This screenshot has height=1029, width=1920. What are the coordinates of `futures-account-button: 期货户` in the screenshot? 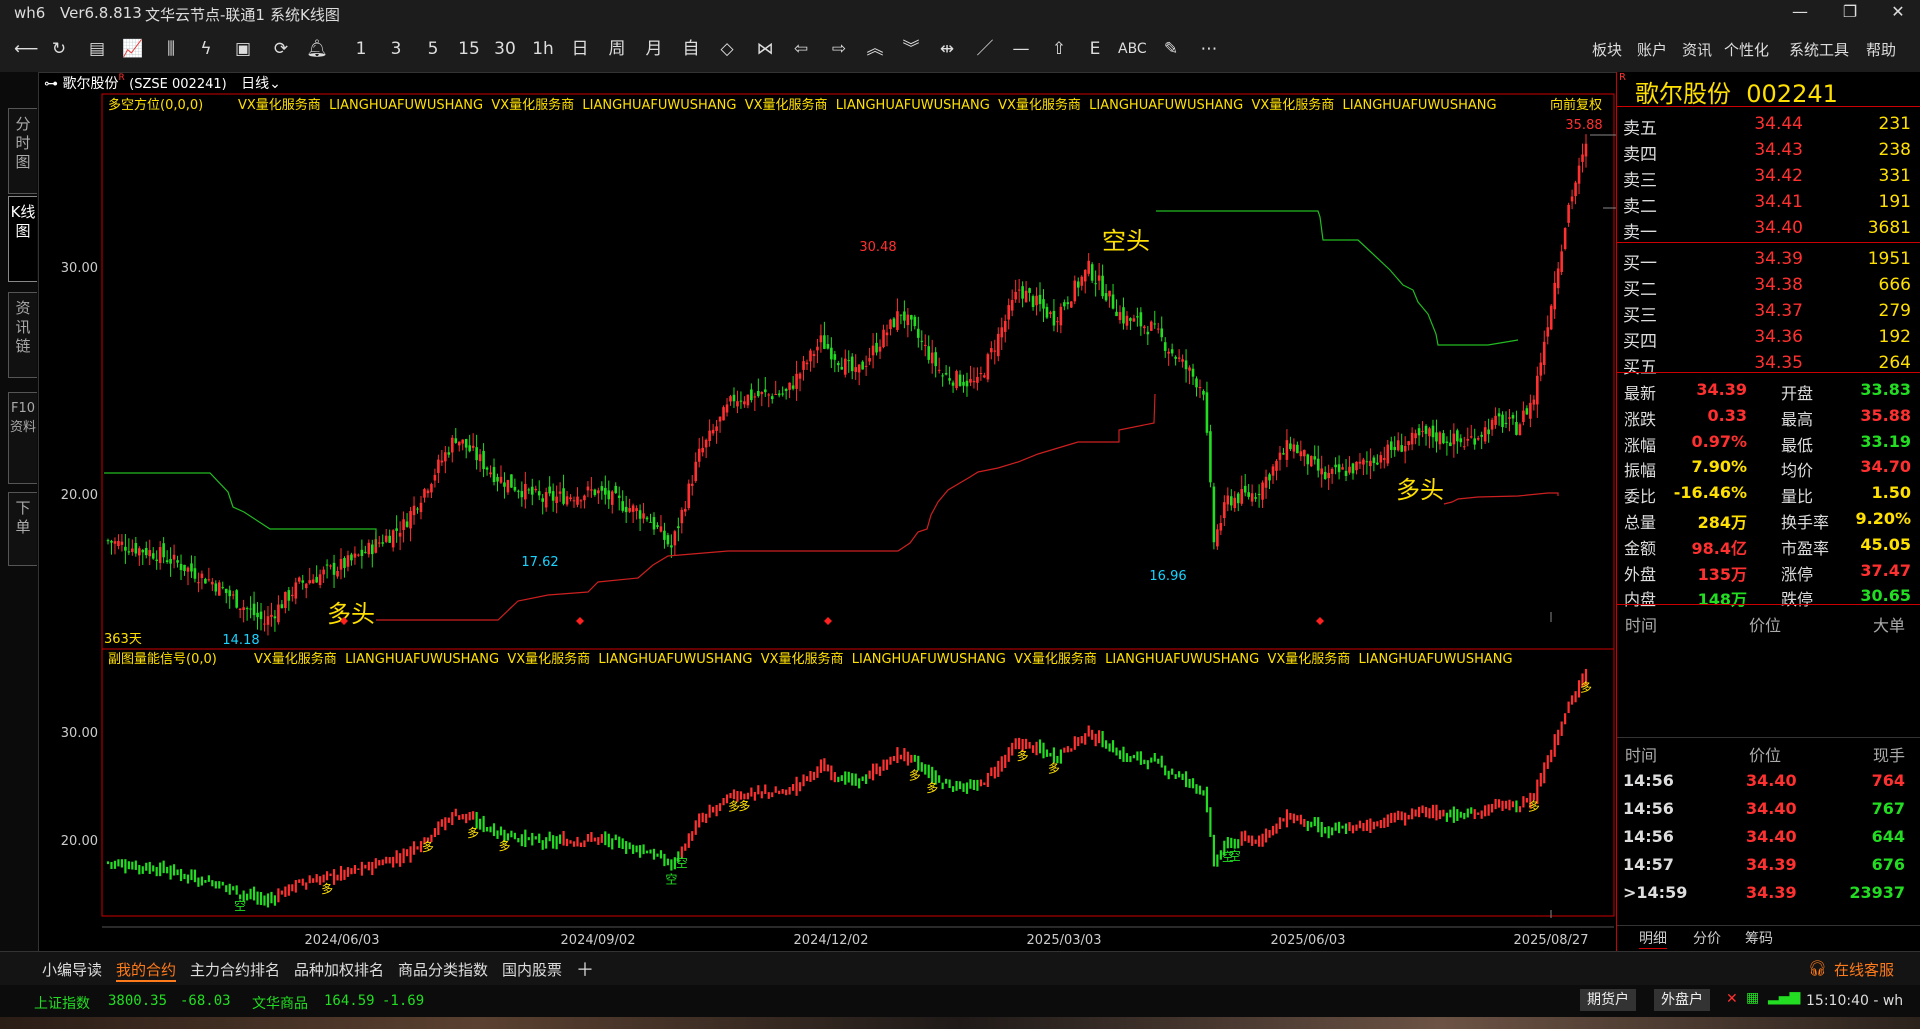 It's located at (1608, 1000).